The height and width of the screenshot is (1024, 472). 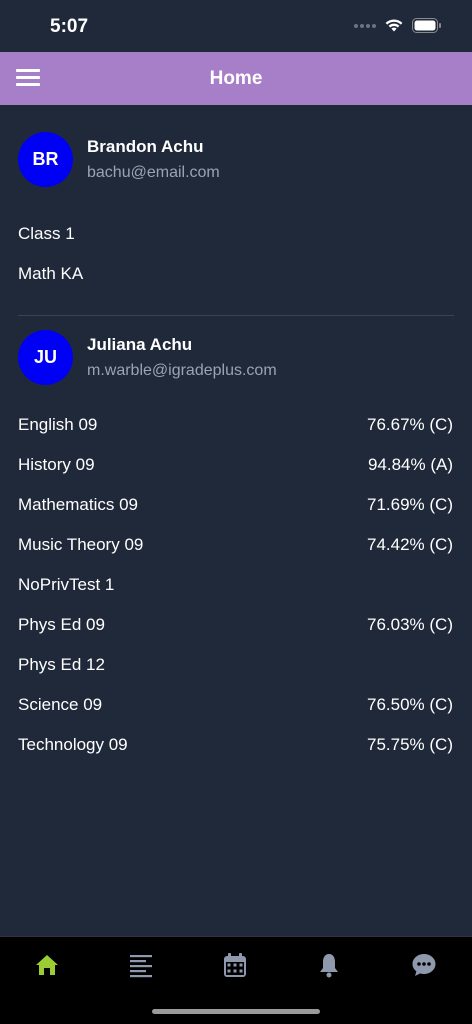 I want to click on class-row: Math KA, so click(x=236, y=274).